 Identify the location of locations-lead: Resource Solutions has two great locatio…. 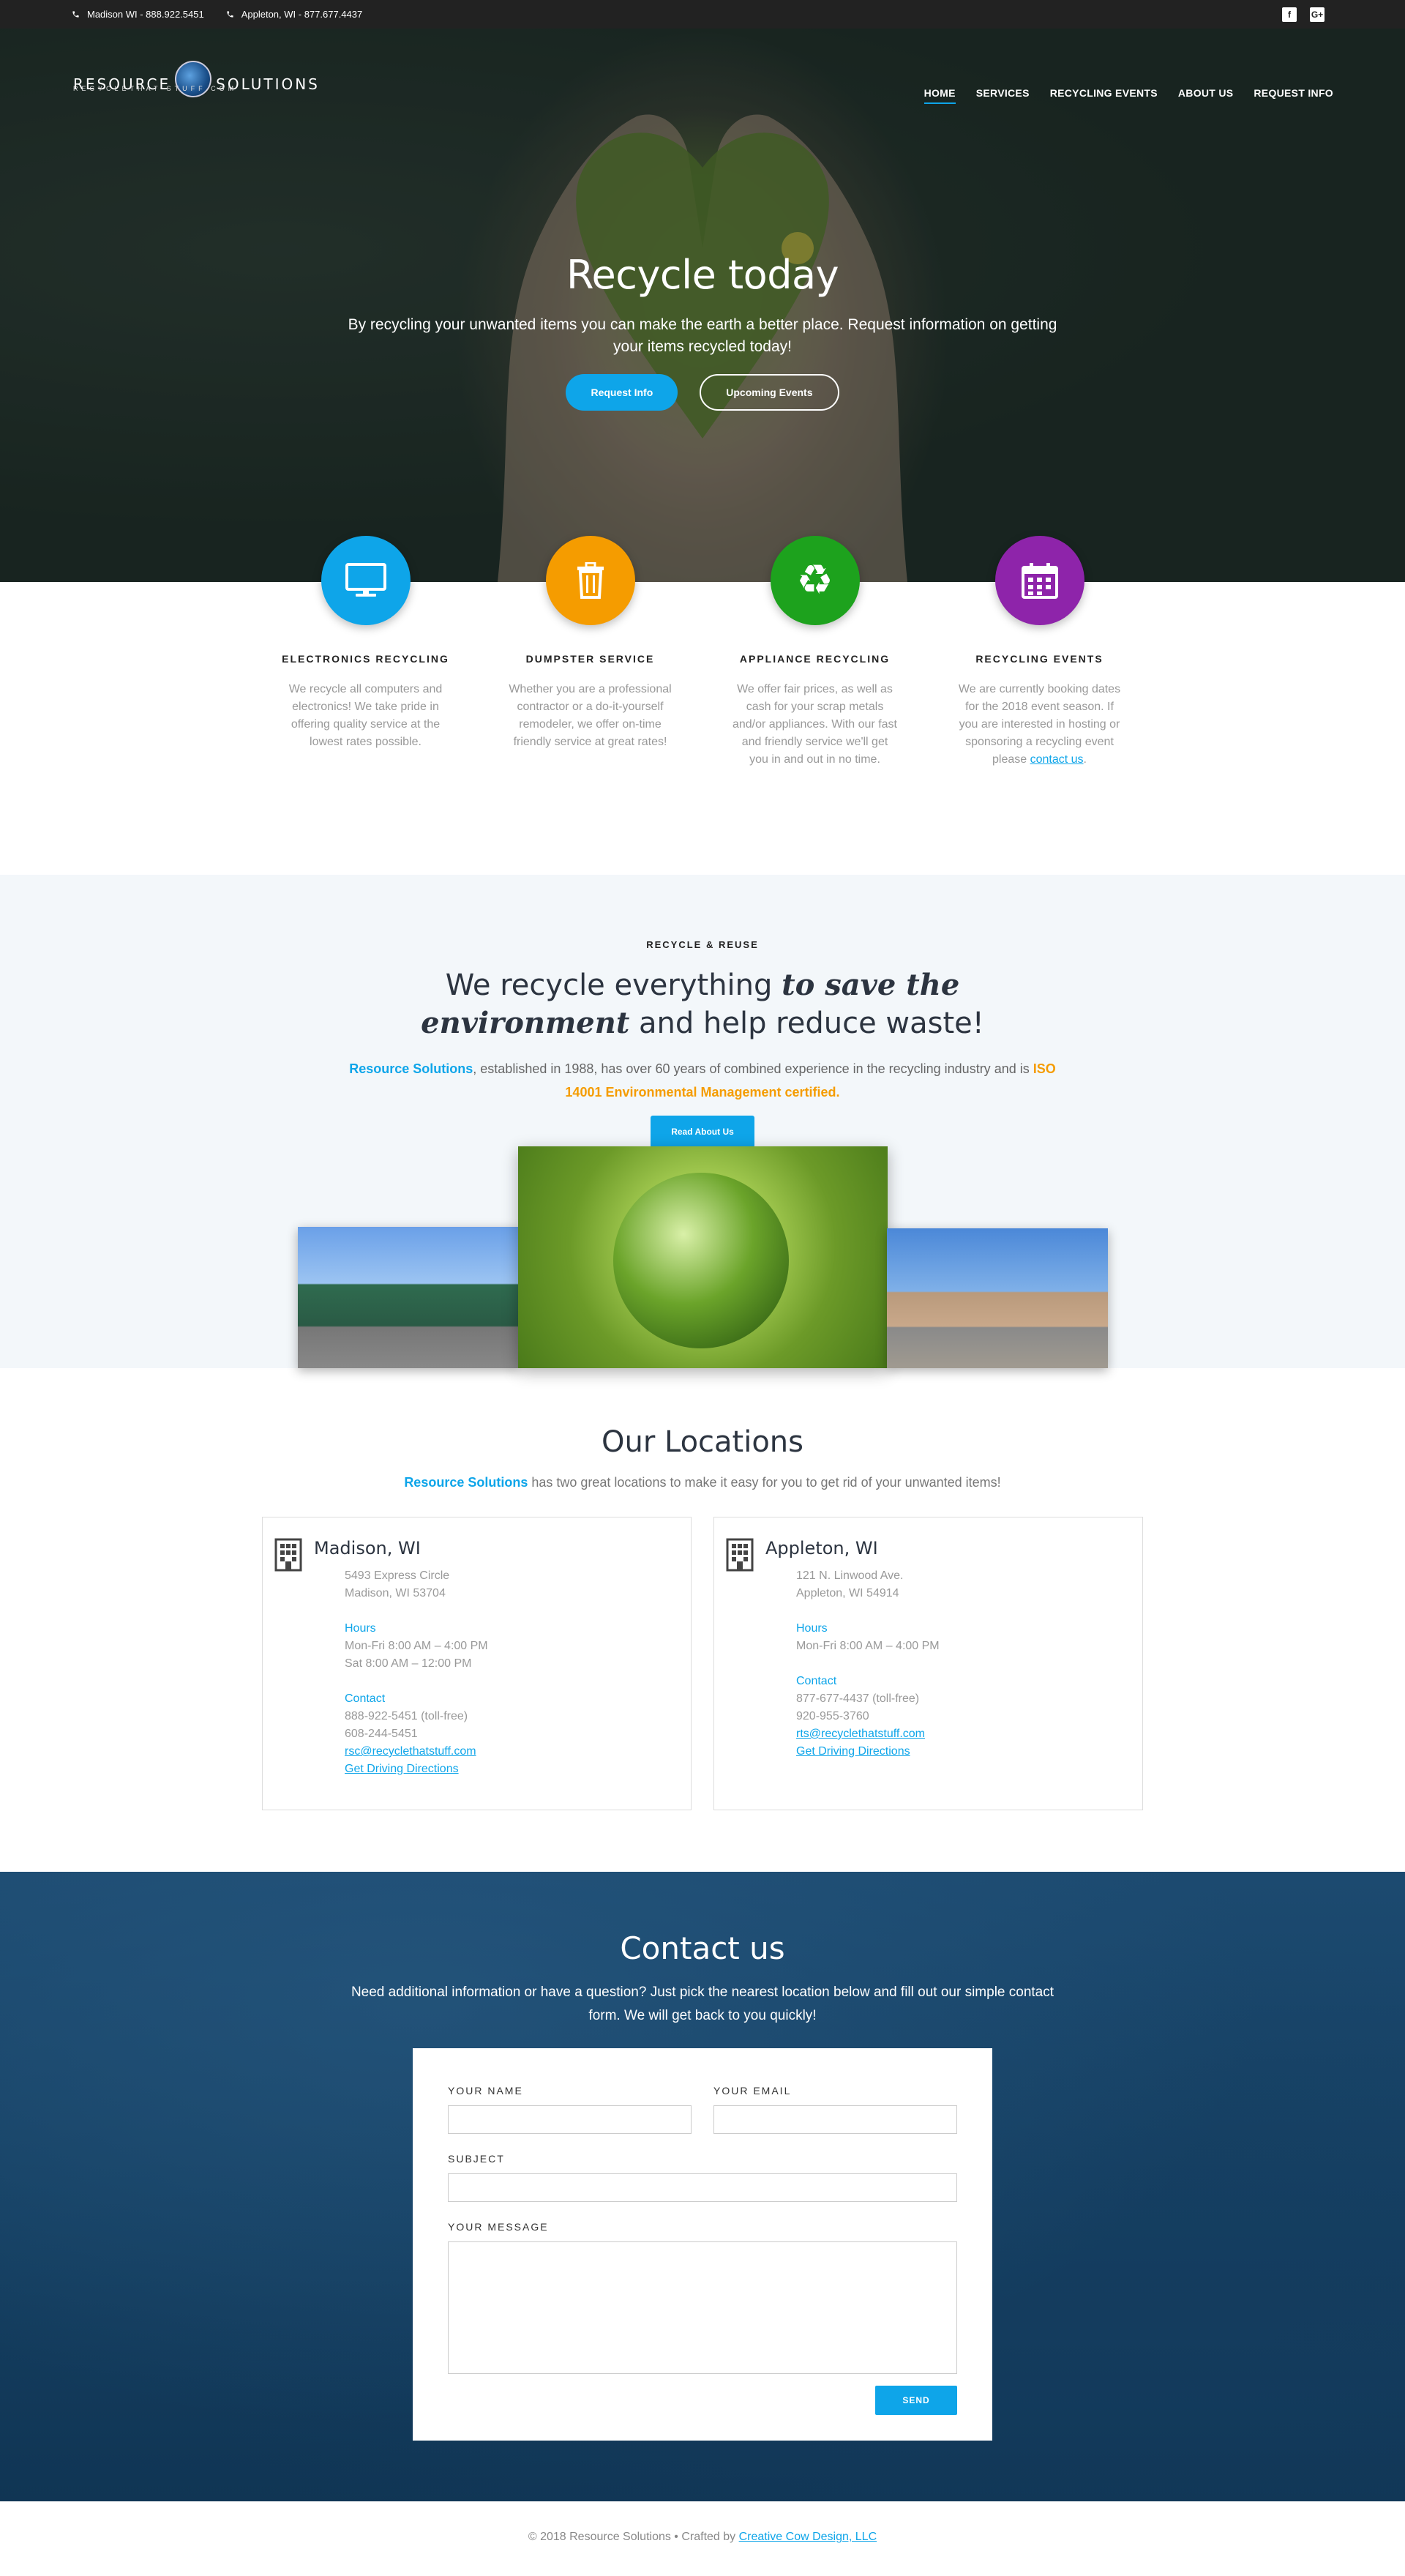
(702, 1482).